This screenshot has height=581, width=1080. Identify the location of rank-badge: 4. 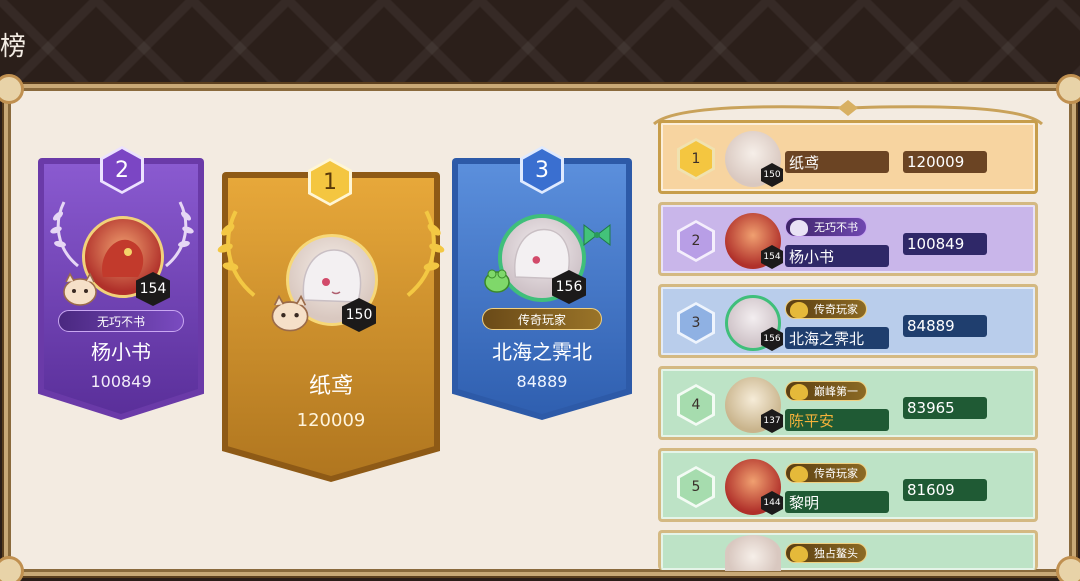
(696, 405).